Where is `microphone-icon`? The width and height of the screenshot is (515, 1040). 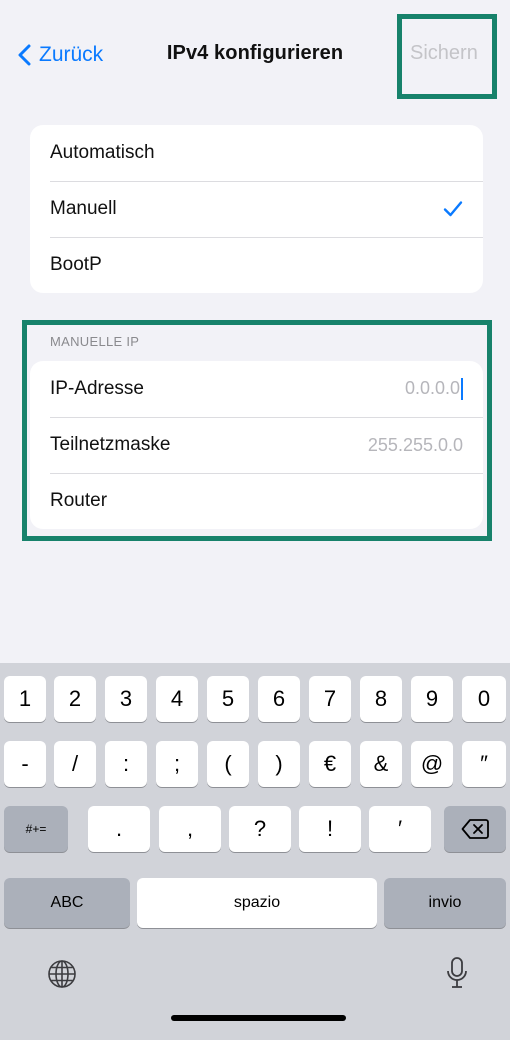
microphone-icon is located at coordinates (457, 973).